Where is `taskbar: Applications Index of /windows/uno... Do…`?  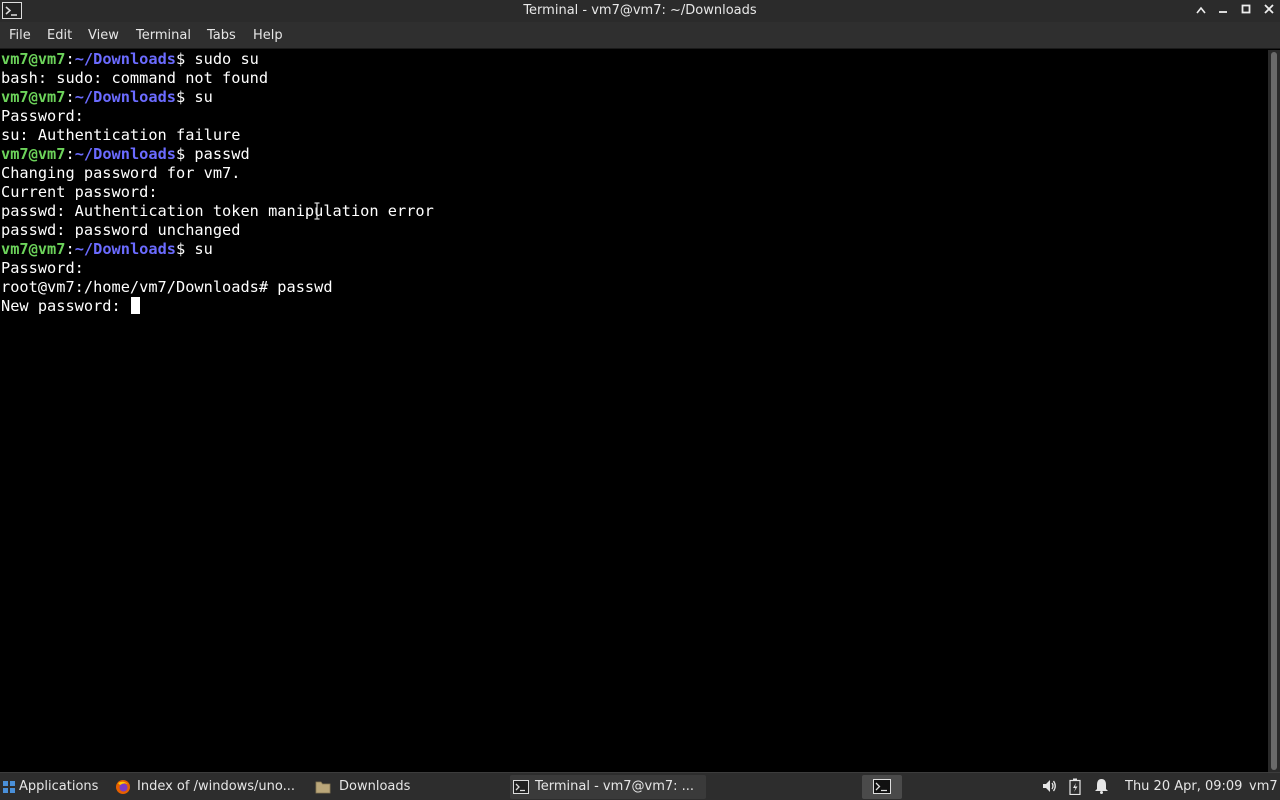 taskbar: Applications Index of /windows/uno... Do… is located at coordinates (640, 786).